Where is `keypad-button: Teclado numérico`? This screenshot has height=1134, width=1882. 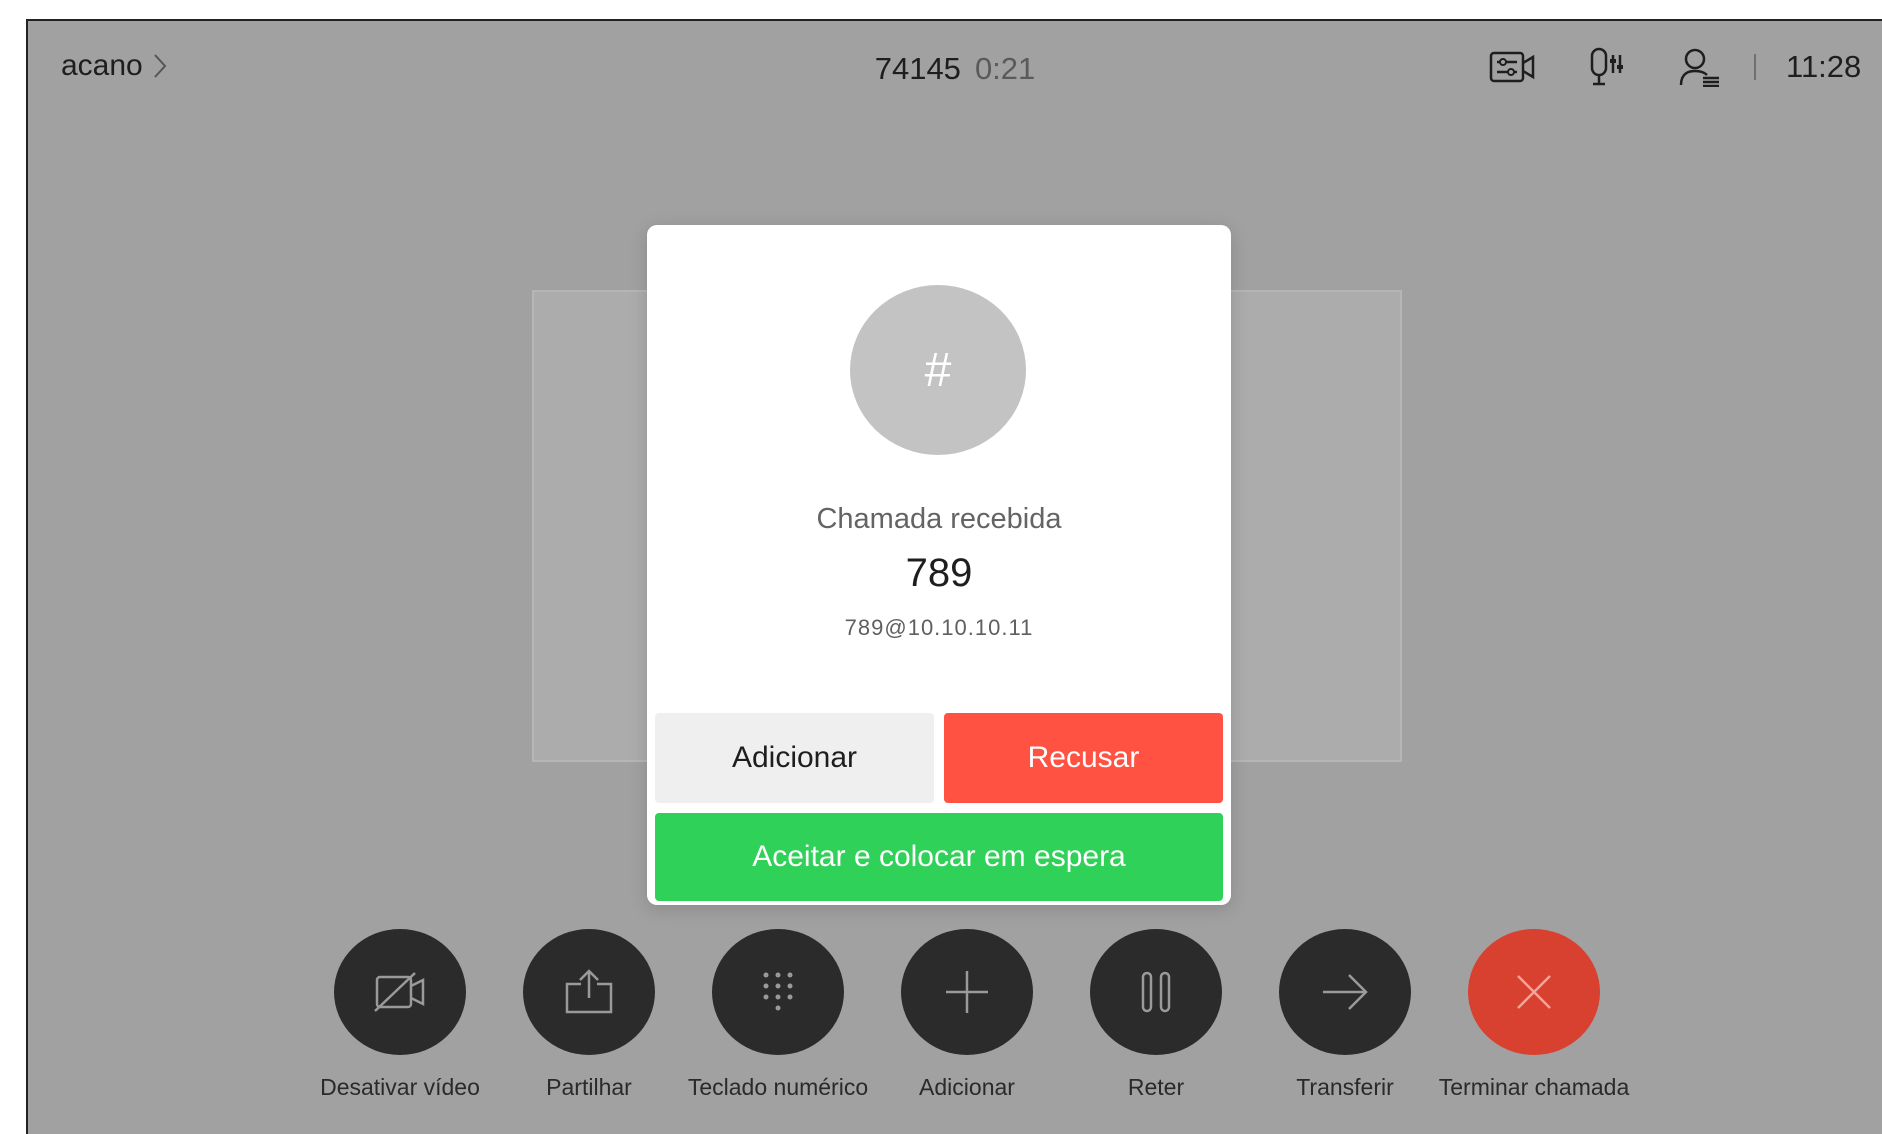 keypad-button: Teclado numérico is located at coordinates (778, 1016).